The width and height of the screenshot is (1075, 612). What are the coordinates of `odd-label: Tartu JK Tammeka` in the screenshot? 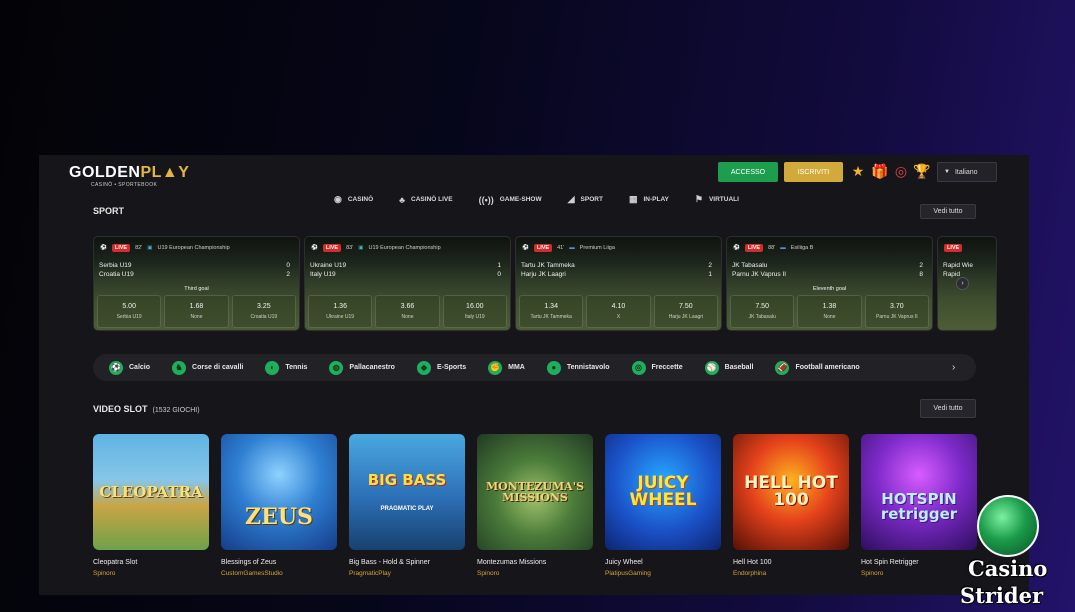 It's located at (551, 317).